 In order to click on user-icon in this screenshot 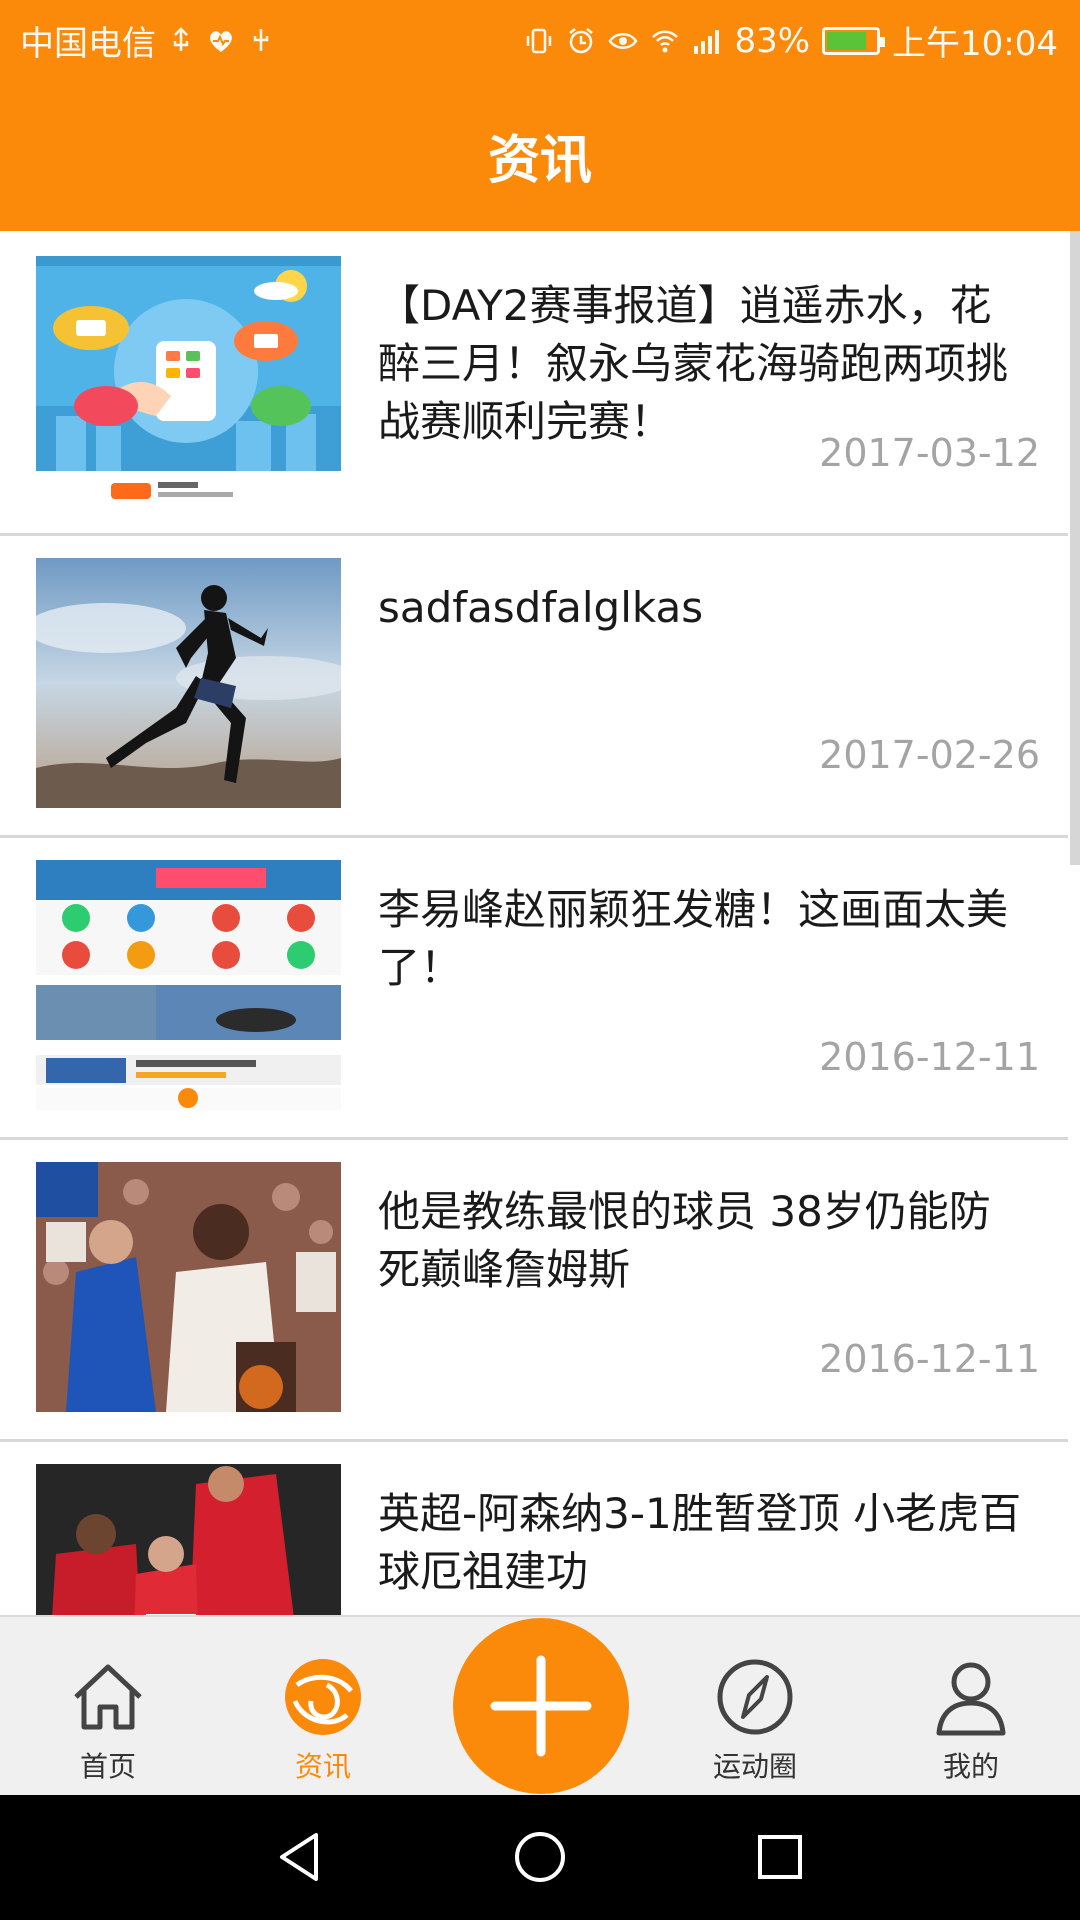, I will do `click(971, 1699)`.